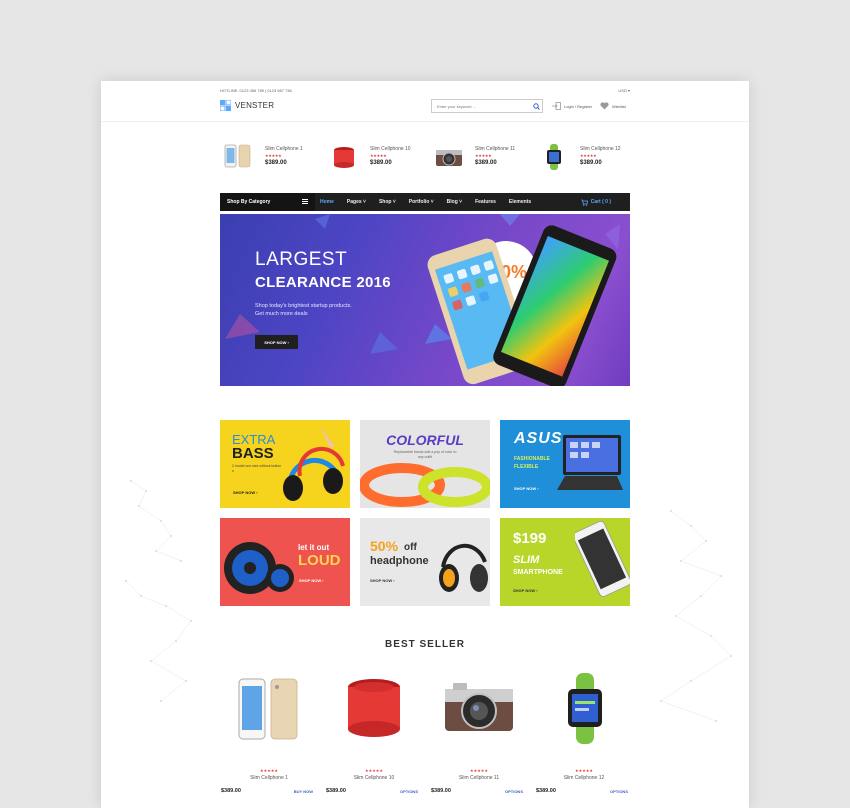 The width and height of the screenshot is (850, 808). I want to click on mini-product-card: Slim Cellphone 12 ★★★★★ $389.00, so click(585, 159).